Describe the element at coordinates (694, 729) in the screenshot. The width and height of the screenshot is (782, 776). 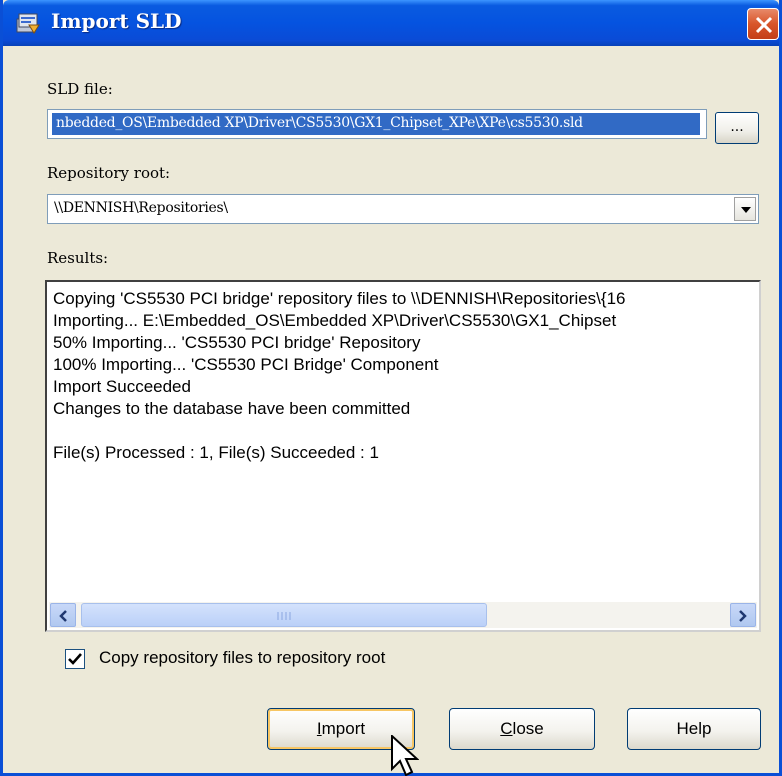
I see `help-button: Help` at that location.